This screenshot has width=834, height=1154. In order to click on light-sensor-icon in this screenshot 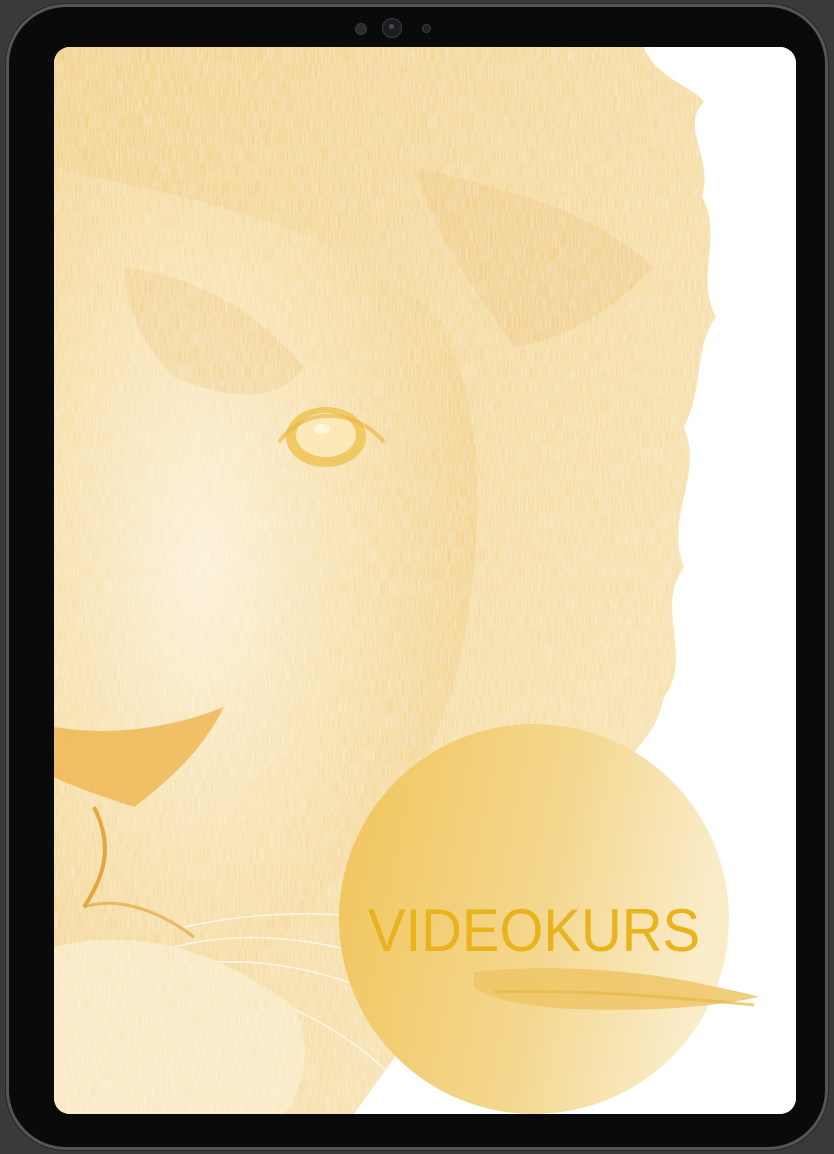, I will do `click(426, 28)`.